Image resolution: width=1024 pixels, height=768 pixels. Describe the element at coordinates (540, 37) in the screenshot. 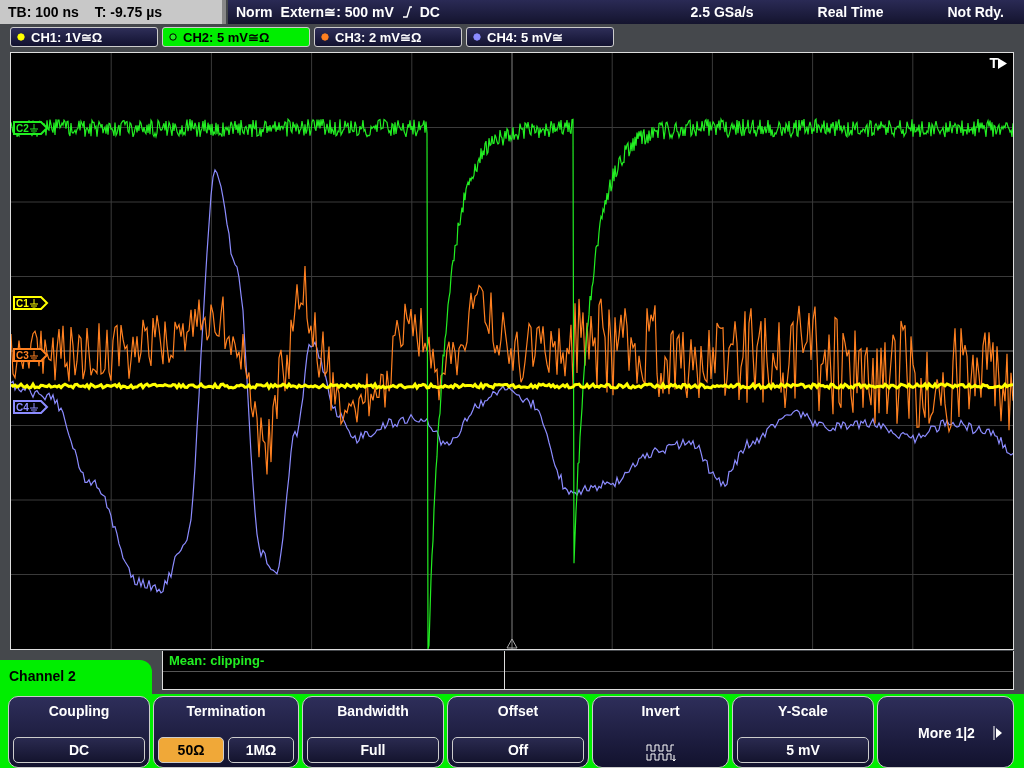

I see `channel-tab: CH4: 5 mV≅` at that location.